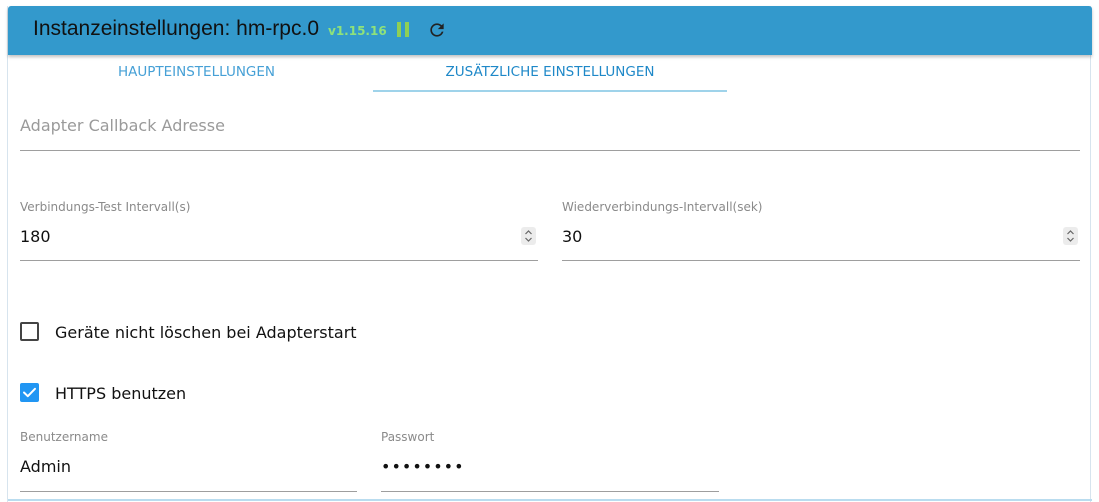  I want to click on check-interval-field: Verbindungs-Test Intervall(s) 180, so click(279, 230).